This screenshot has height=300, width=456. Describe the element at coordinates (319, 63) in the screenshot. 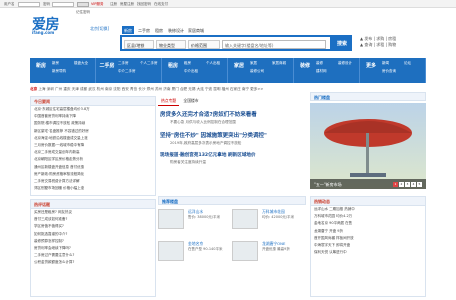

I see `nav-link: 装修` at that location.